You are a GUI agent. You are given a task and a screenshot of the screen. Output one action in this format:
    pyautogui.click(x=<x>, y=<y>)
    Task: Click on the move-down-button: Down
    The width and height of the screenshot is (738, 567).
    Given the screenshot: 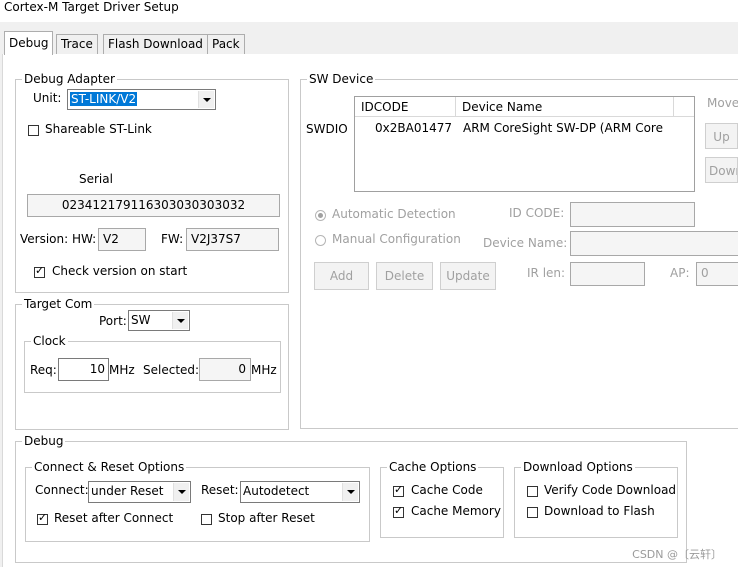 What is the action you would take?
    pyautogui.click(x=721, y=170)
    